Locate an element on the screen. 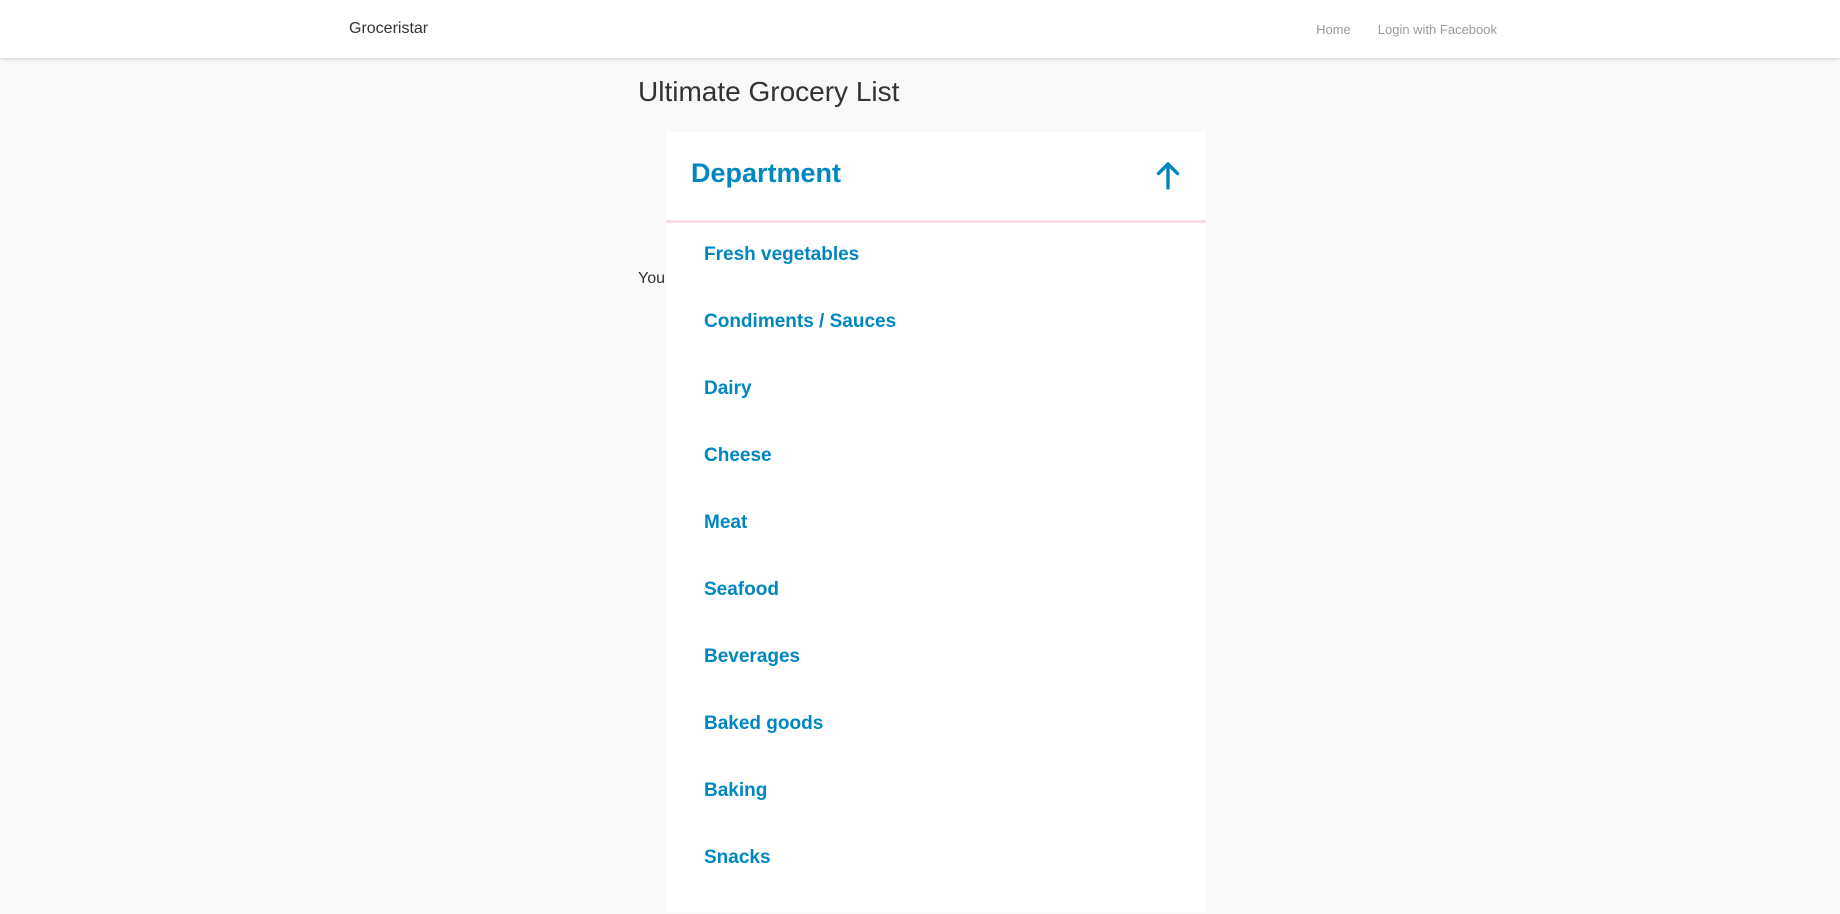  department-item-seafood: Seafood is located at coordinates (800, 612).